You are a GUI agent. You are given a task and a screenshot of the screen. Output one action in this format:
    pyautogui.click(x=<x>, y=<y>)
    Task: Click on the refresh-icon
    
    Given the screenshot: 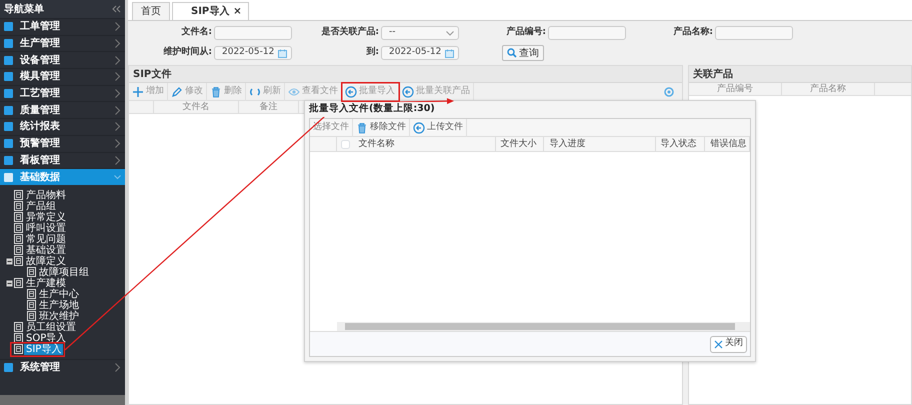 What is the action you would take?
    pyautogui.click(x=255, y=92)
    